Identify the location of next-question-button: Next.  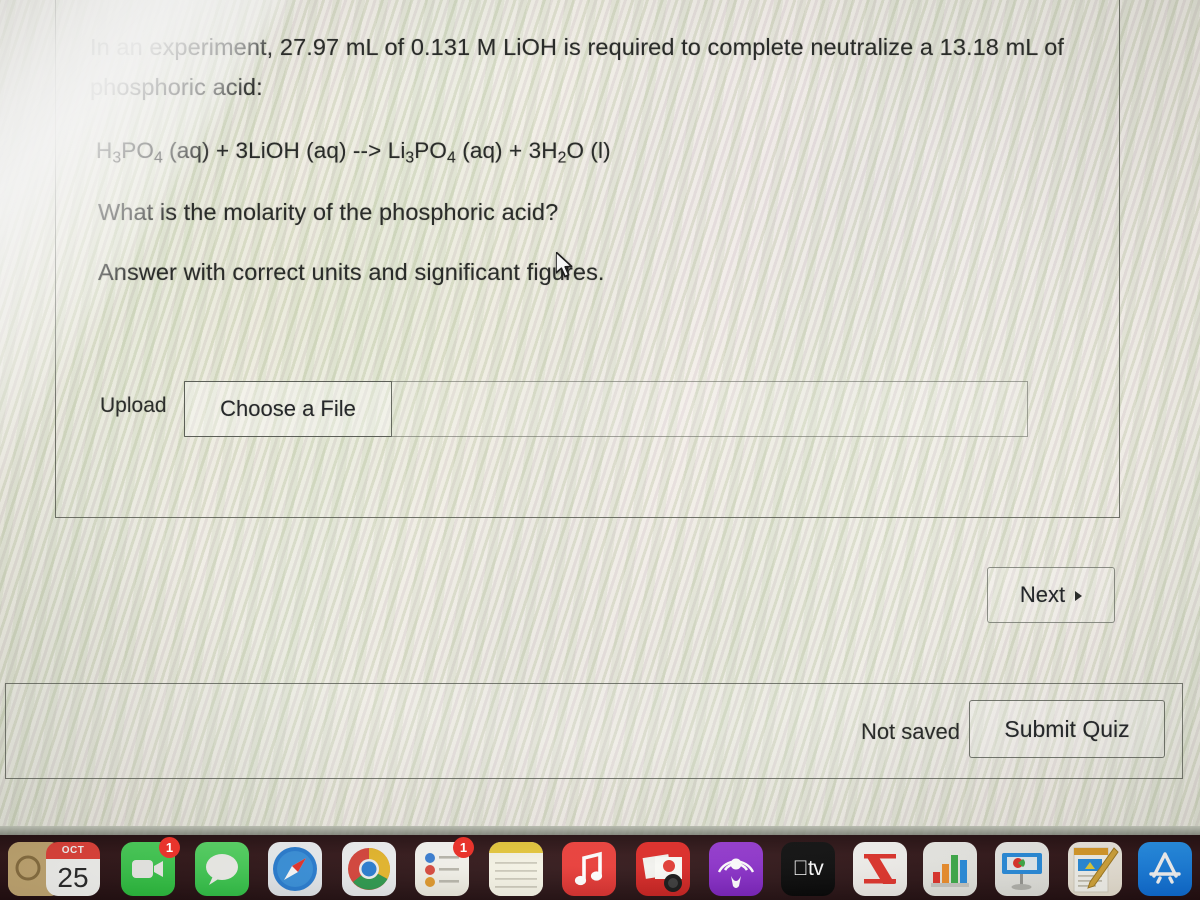
(1051, 595).